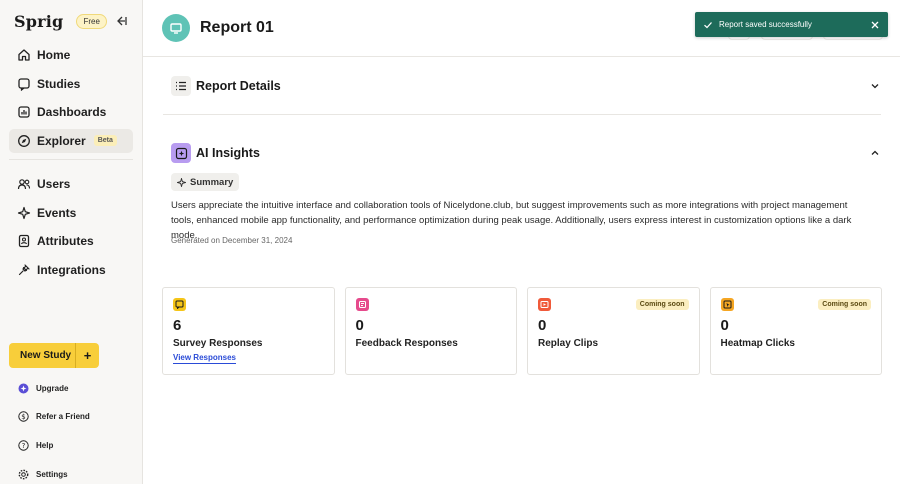 This screenshot has width=900, height=484. Describe the element at coordinates (238, 86) in the screenshot. I see `section-title: Report Details` at that location.